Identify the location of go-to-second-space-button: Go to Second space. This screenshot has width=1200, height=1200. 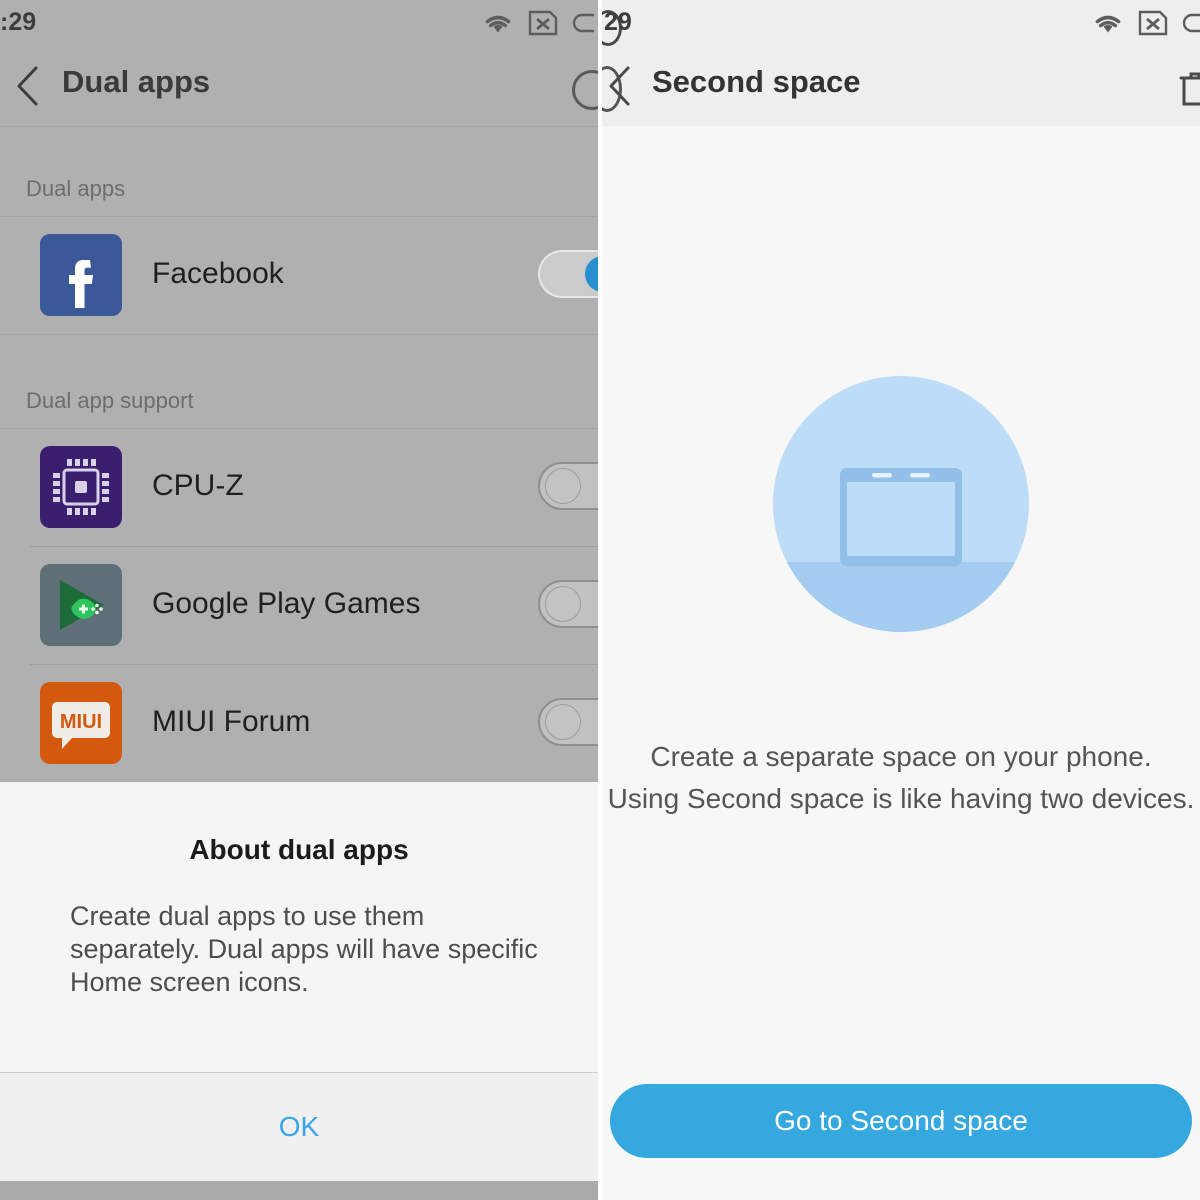
(901, 1121).